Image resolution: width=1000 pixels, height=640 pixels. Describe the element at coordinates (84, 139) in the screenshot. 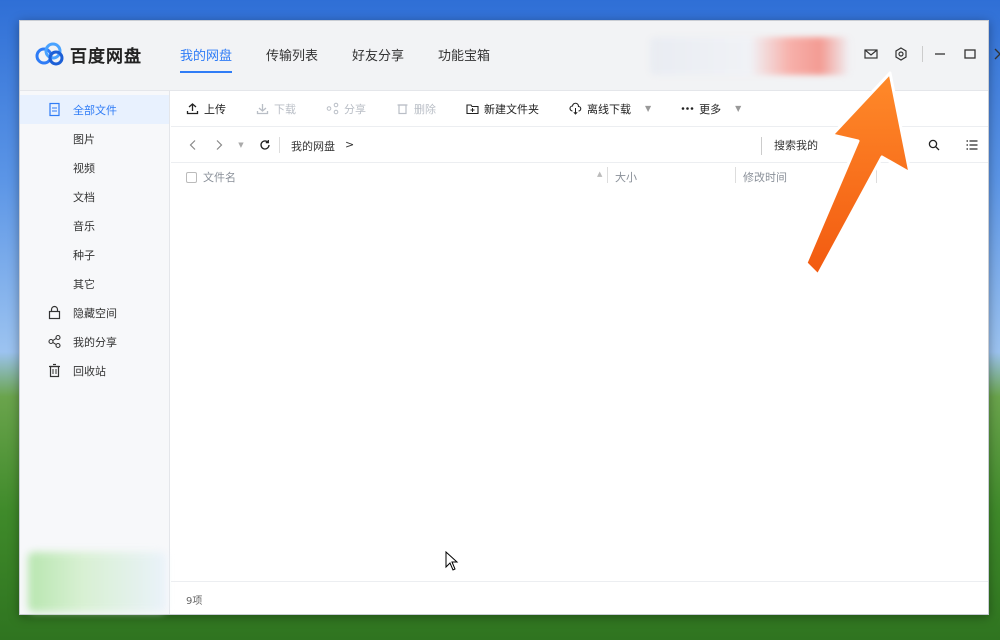

I see `sidebar-item-label: 图片` at that location.